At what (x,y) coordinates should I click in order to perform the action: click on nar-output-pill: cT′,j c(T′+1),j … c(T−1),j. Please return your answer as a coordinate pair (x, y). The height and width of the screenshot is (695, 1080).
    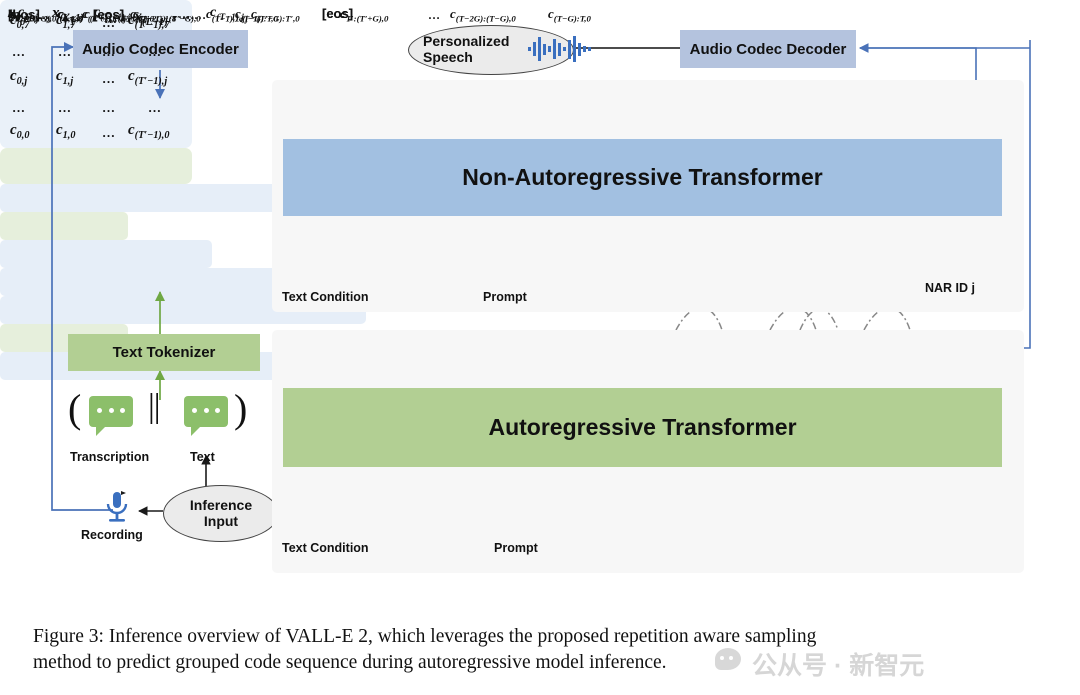
    Looking at the image, I should click on (152, 108).